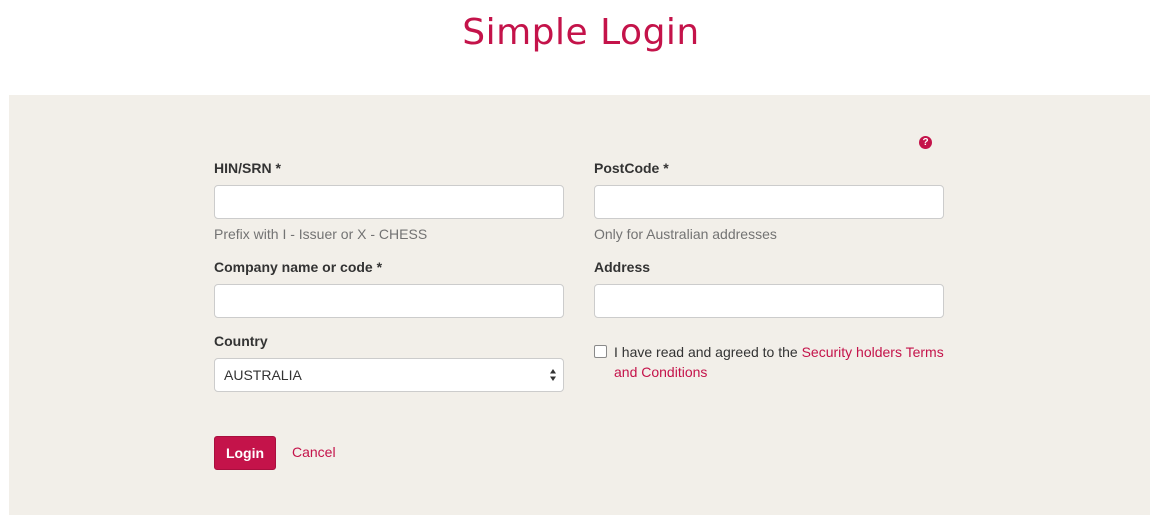  What do you see at coordinates (600, 351) in the screenshot?
I see `terms-checkbox` at bounding box center [600, 351].